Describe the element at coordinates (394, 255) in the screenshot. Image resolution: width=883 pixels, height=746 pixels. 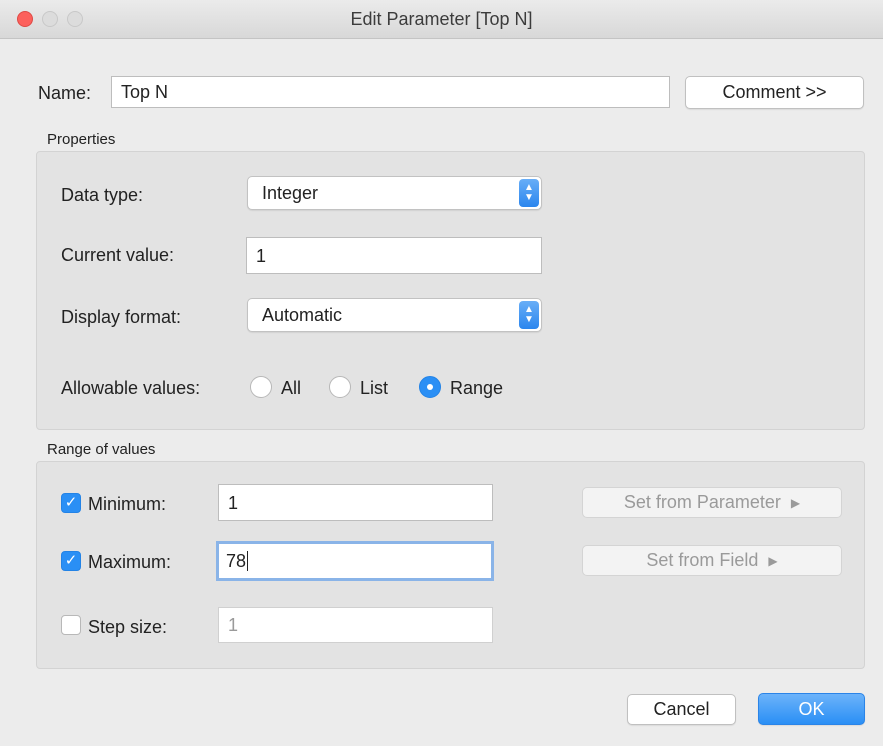
I see `current-value-input: 1` at that location.